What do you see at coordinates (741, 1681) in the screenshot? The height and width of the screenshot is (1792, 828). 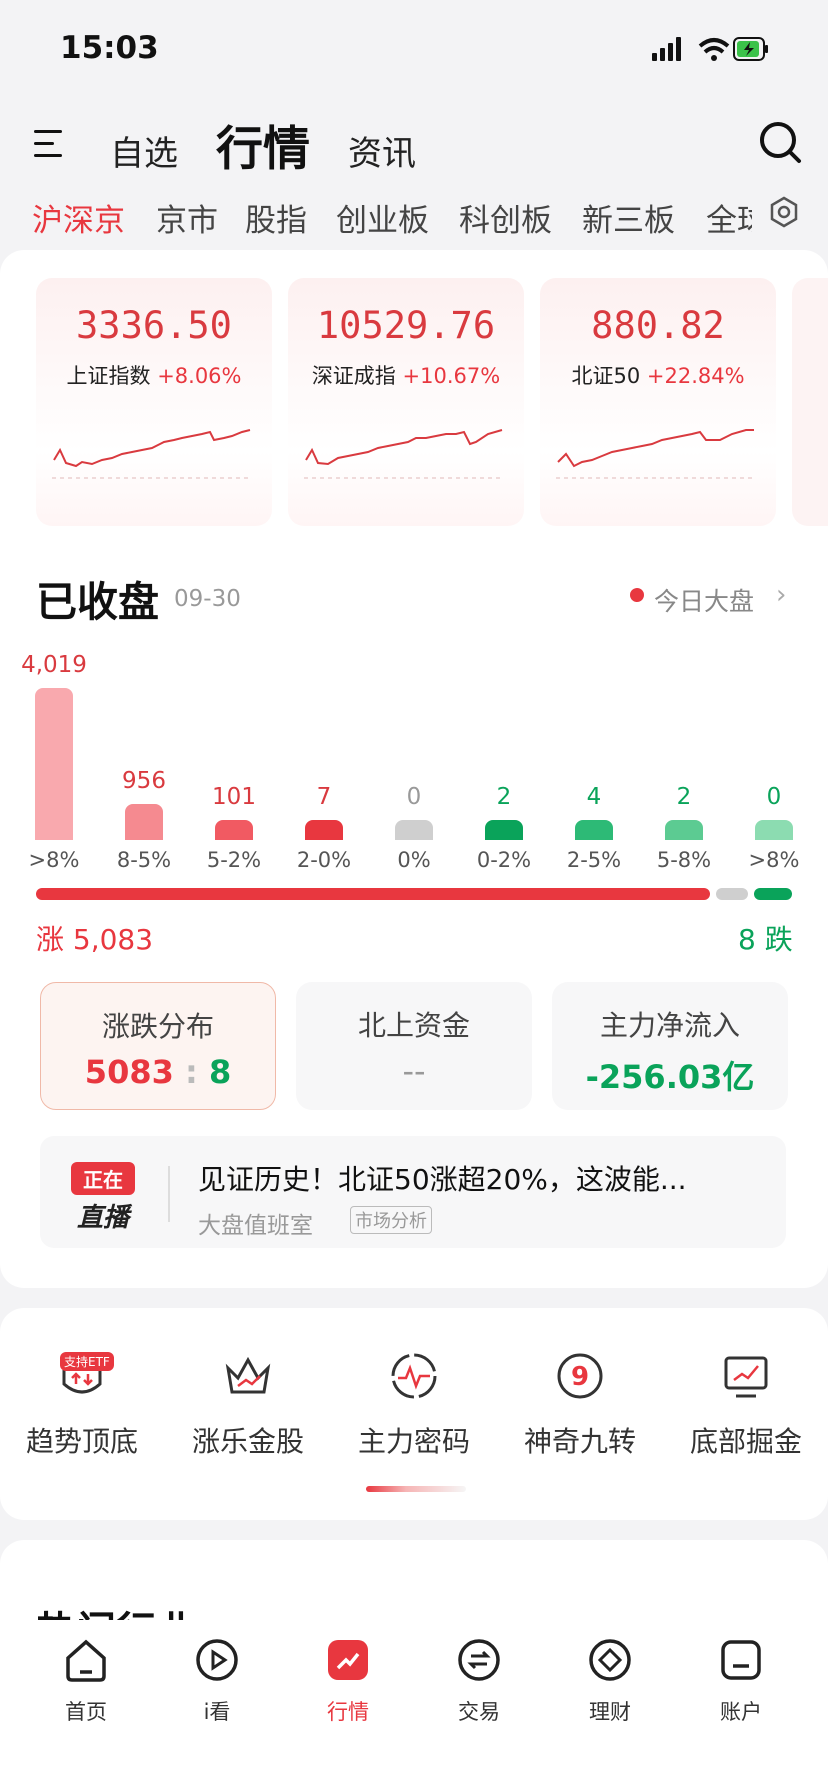 I see `tabbar-account: 账户` at bounding box center [741, 1681].